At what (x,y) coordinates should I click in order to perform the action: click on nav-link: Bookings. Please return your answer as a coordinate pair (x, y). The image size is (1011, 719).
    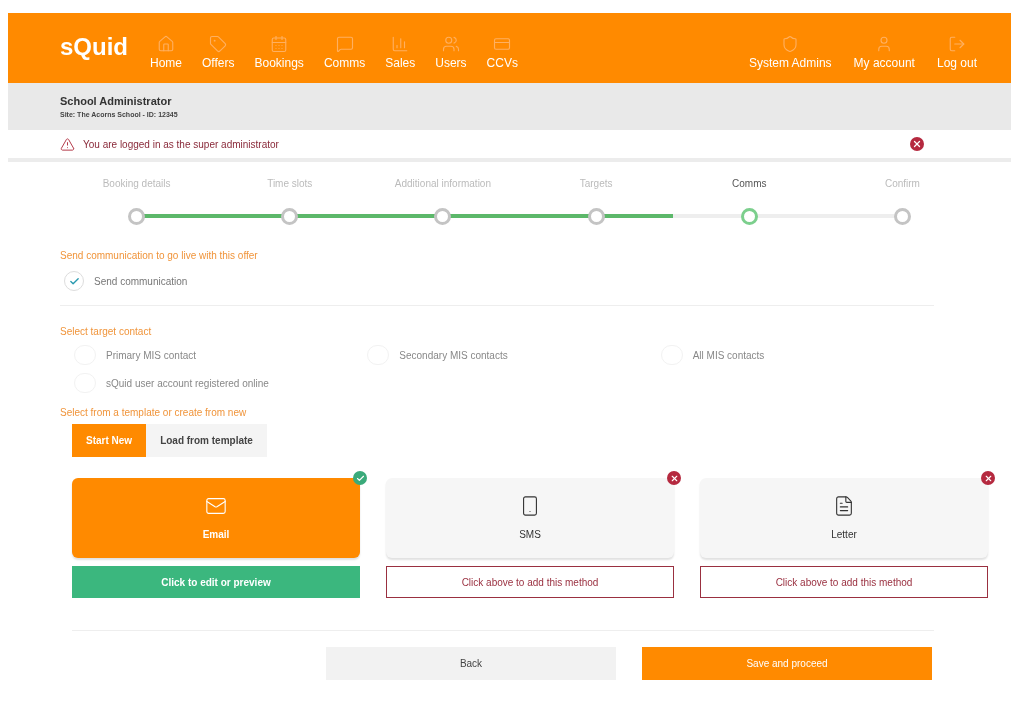
    Looking at the image, I should click on (279, 52).